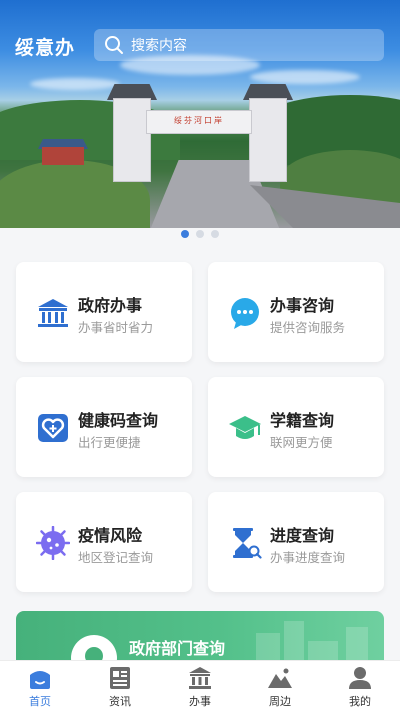 The width and height of the screenshot is (400, 711). I want to click on tab-nearby: 周边, so click(280, 686).